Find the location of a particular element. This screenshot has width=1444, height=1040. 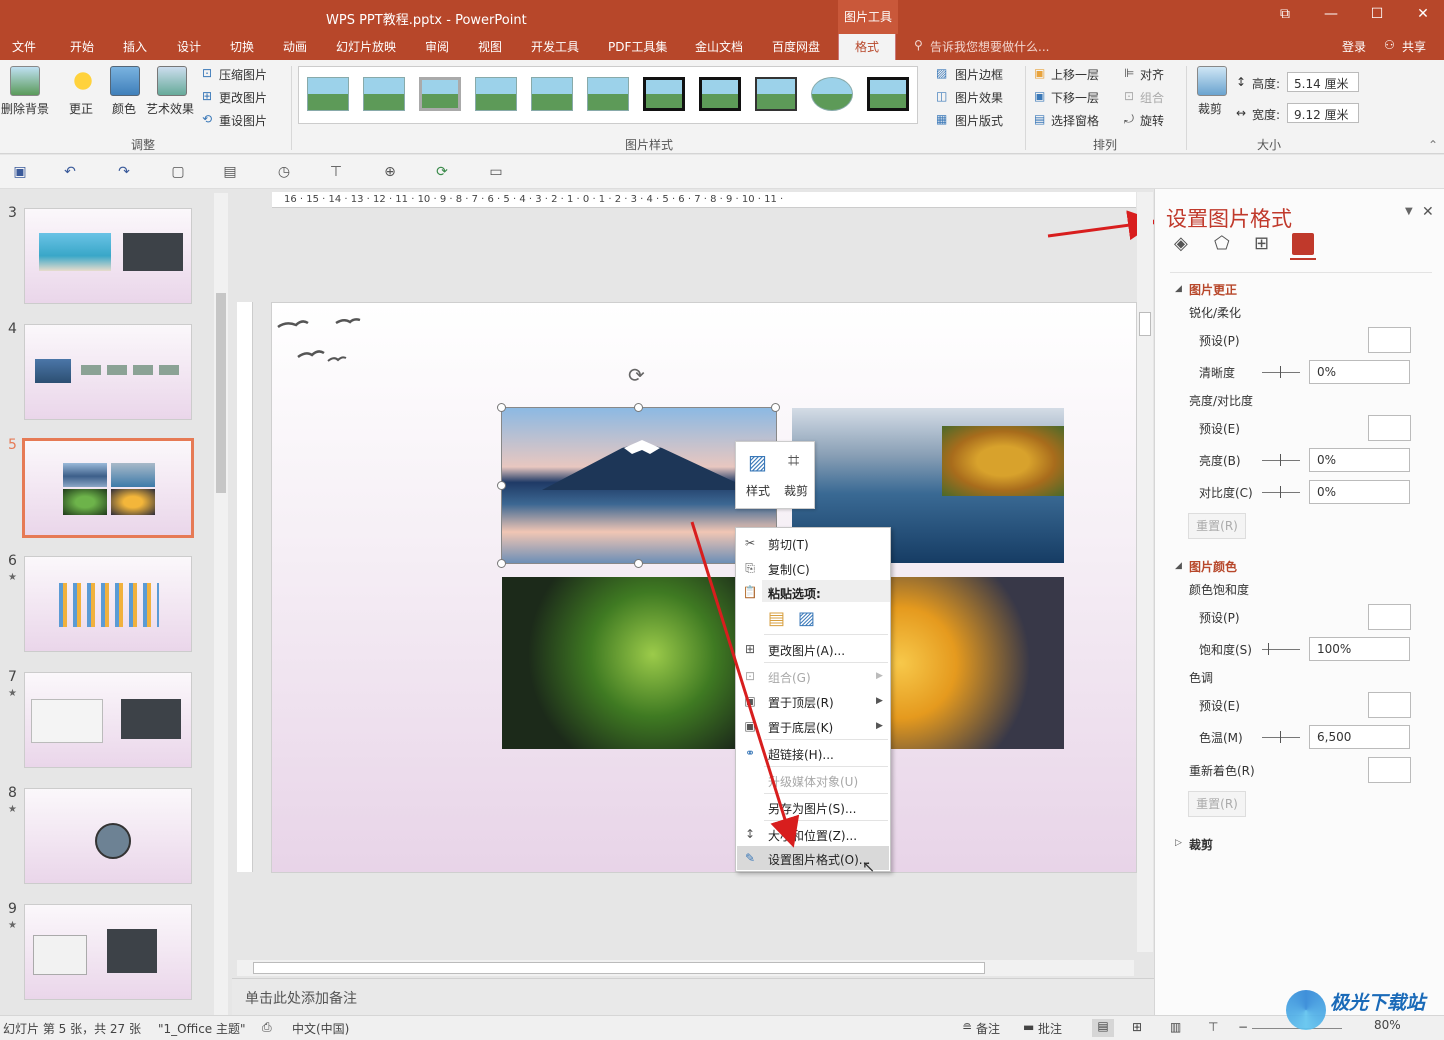

theme-name: "1_Office 主题" is located at coordinates (202, 1029).